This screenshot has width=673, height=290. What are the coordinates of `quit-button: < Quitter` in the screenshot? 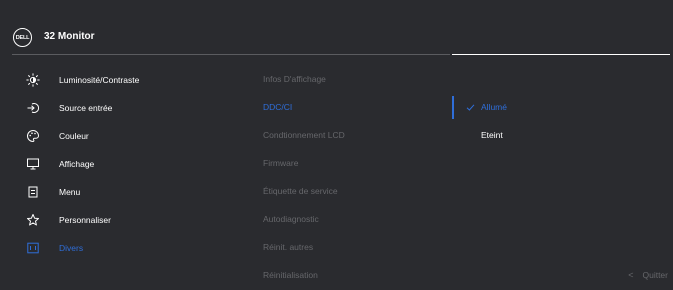 It's located at (648, 275).